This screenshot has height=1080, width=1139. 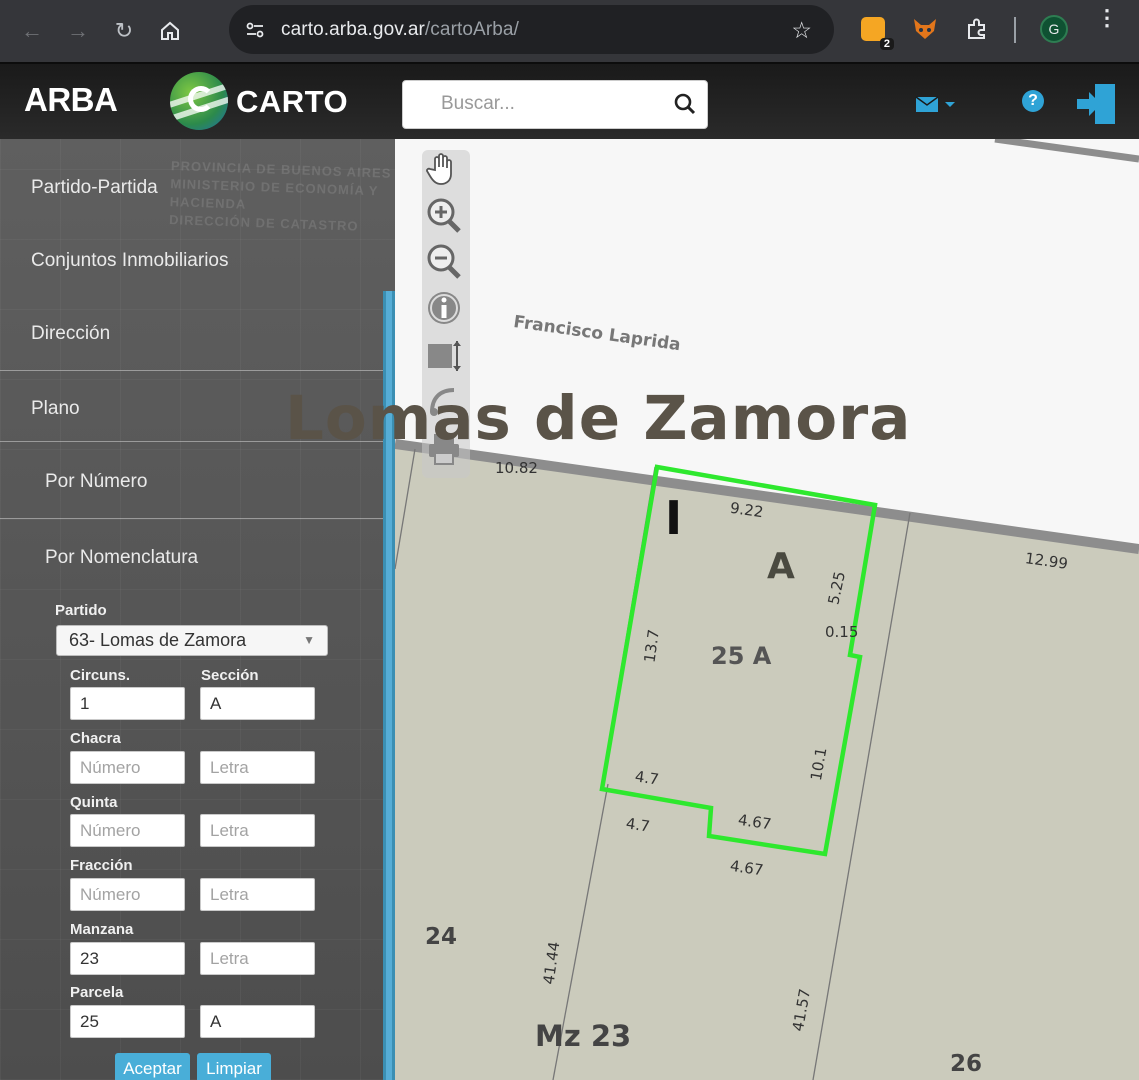 I want to click on chrome-menu-icon: ⋮, so click(x=1107, y=18).